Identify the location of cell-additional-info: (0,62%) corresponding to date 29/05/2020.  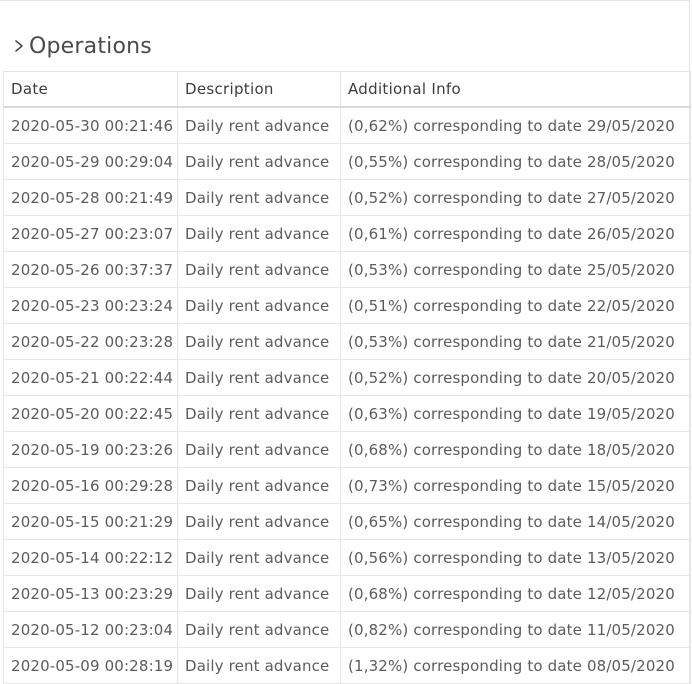
(515, 125).